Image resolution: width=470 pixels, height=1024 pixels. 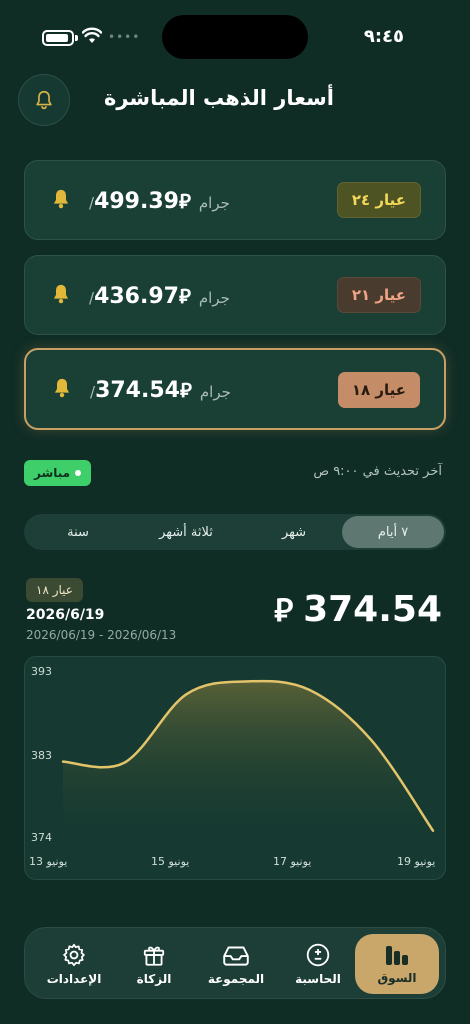 I want to click on nav-label: المجموعة, so click(x=236, y=979).